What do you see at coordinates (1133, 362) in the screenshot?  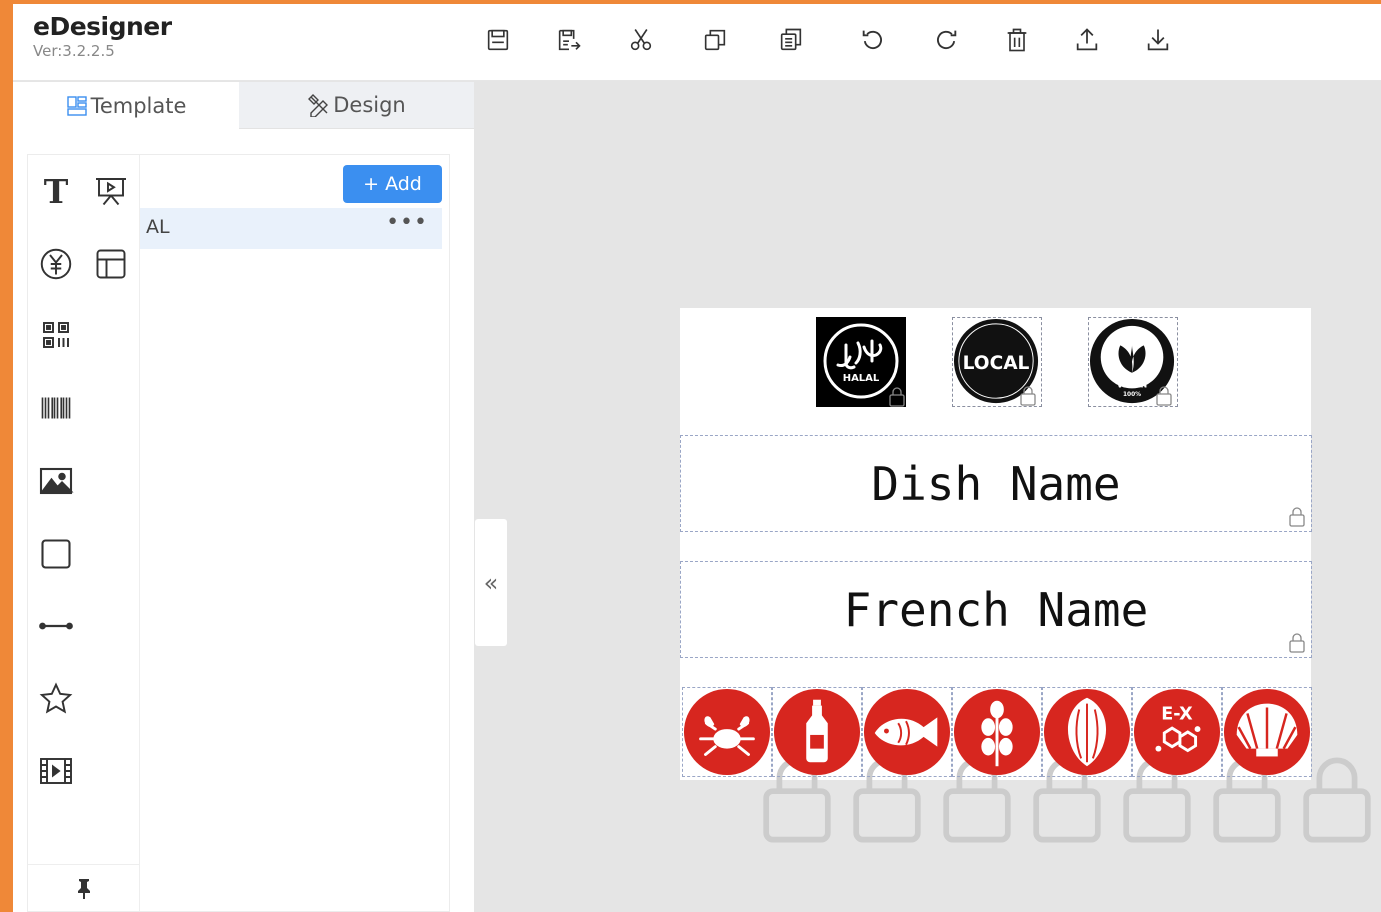 I see `vegan-badge: VEGAN 100%` at bounding box center [1133, 362].